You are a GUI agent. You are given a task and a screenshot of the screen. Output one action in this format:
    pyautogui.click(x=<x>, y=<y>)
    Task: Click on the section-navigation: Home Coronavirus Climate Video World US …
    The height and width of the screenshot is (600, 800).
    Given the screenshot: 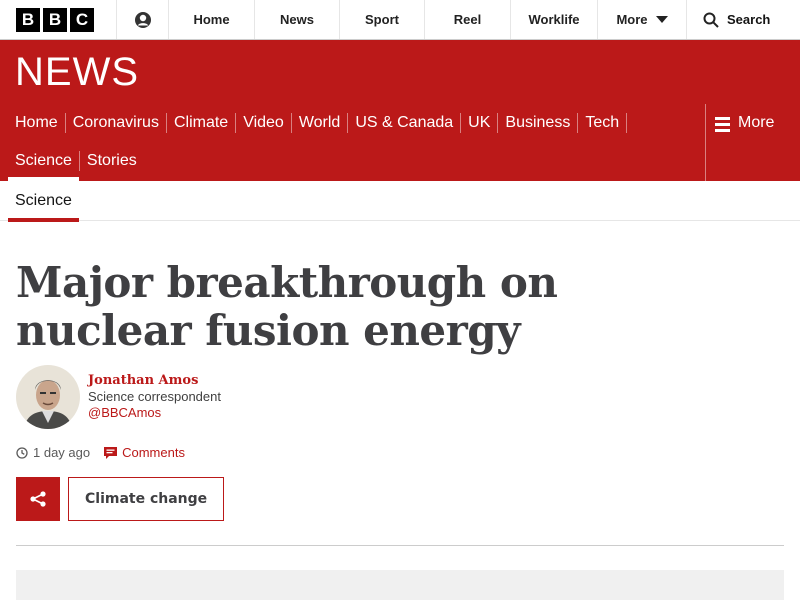 What is the action you would take?
    pyautogui.click(x=400, y=142)
    